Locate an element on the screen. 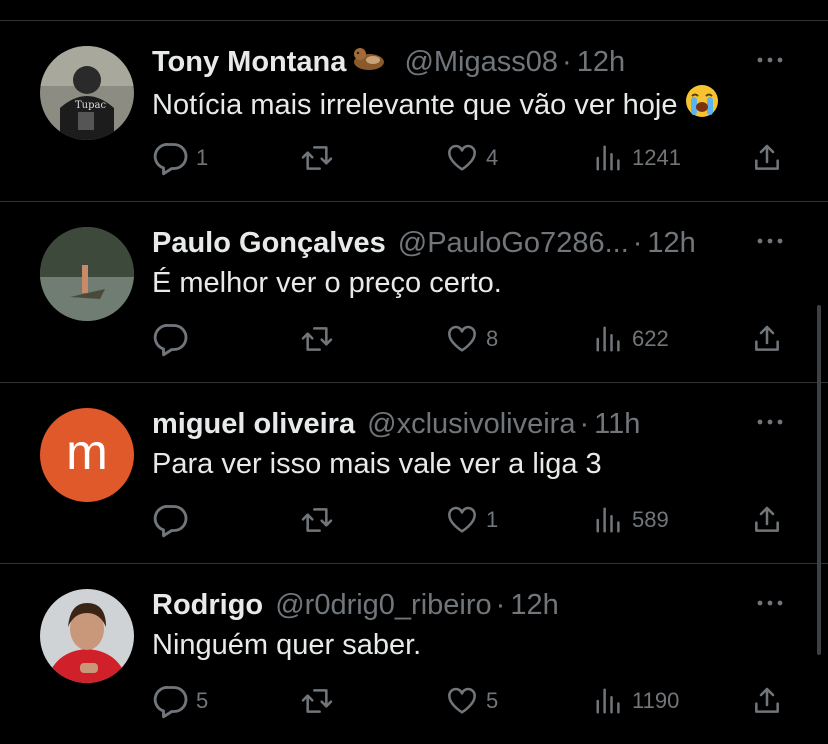 The height and width of the screenshot is (744, 828). avatar: m is located at coordinates (87, 455).